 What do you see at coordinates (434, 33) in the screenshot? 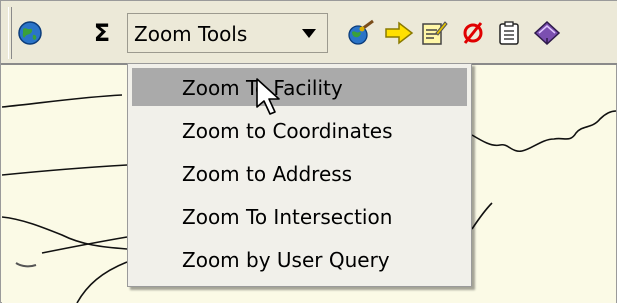
I see `edit-note-icon` at bounding box center [434, 33].